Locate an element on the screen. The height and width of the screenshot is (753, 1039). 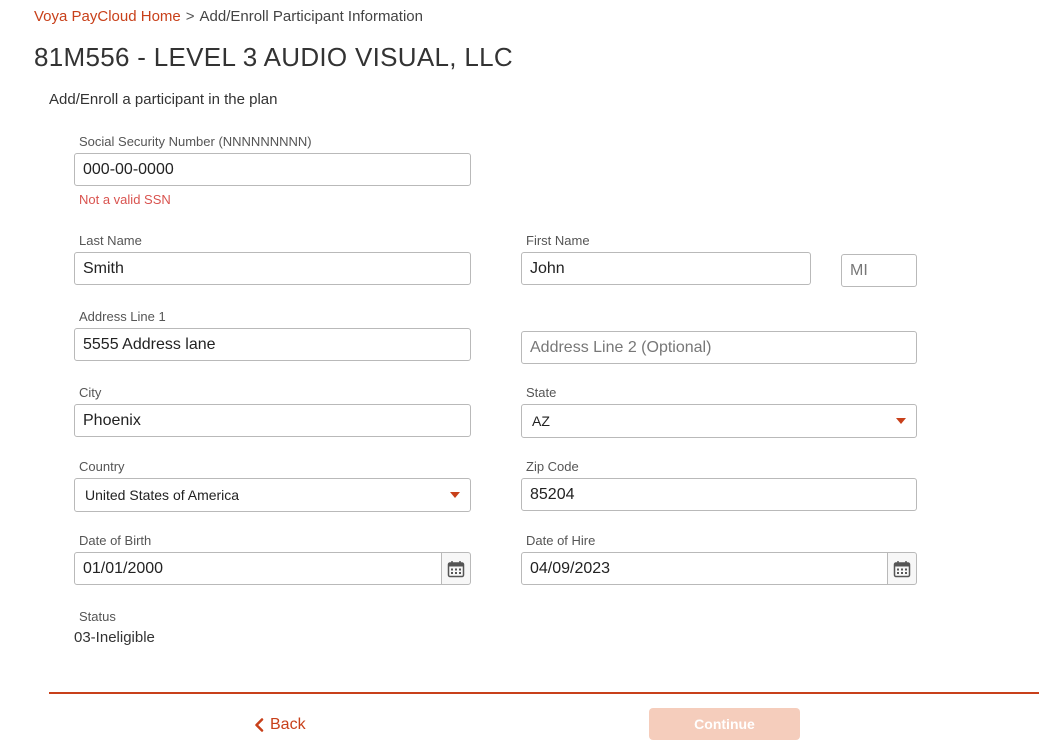
zip-code-input is located at coordinates (719, 494).